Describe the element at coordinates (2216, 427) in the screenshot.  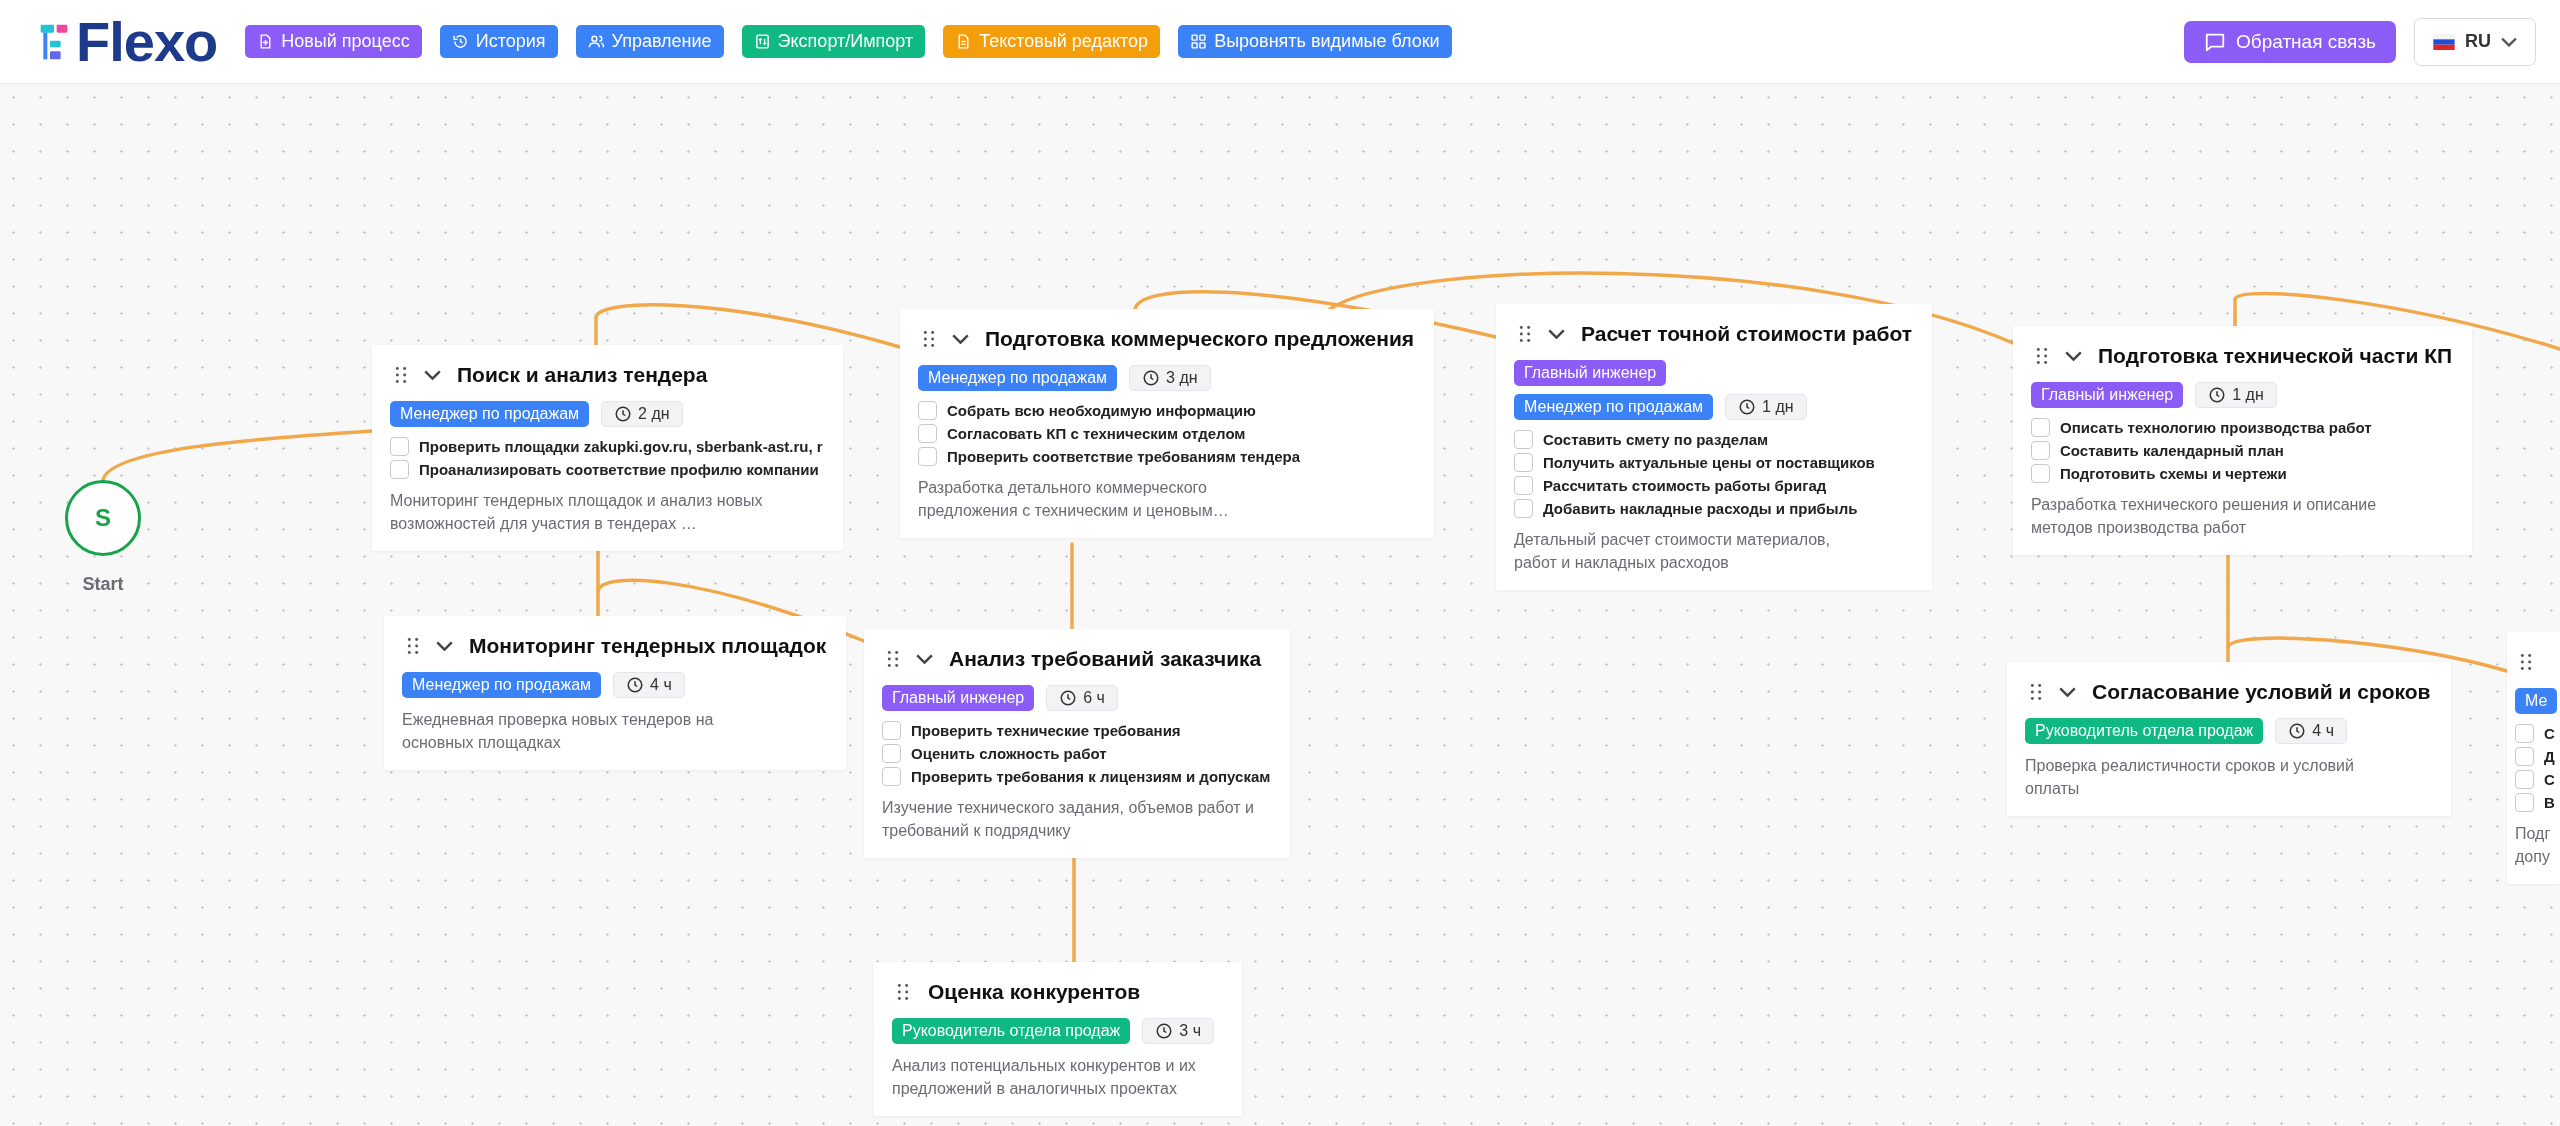
I see `task-label: Описать технологию производства работ` at that location.